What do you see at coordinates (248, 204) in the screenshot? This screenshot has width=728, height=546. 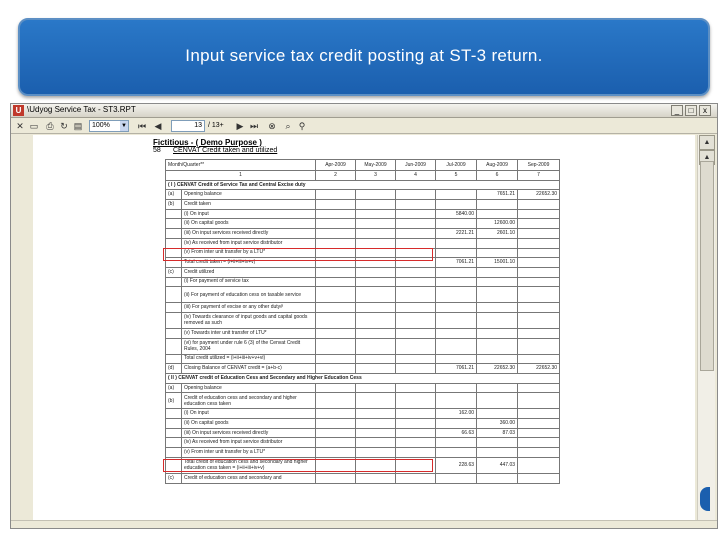 I see `row-label: Credit taken` at bounding box center [248, 204].